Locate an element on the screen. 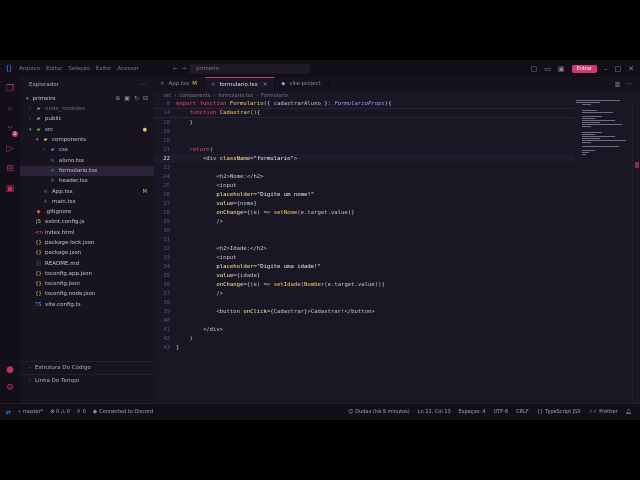  command-center-search: primeiro is located at coordinates (250, 68).